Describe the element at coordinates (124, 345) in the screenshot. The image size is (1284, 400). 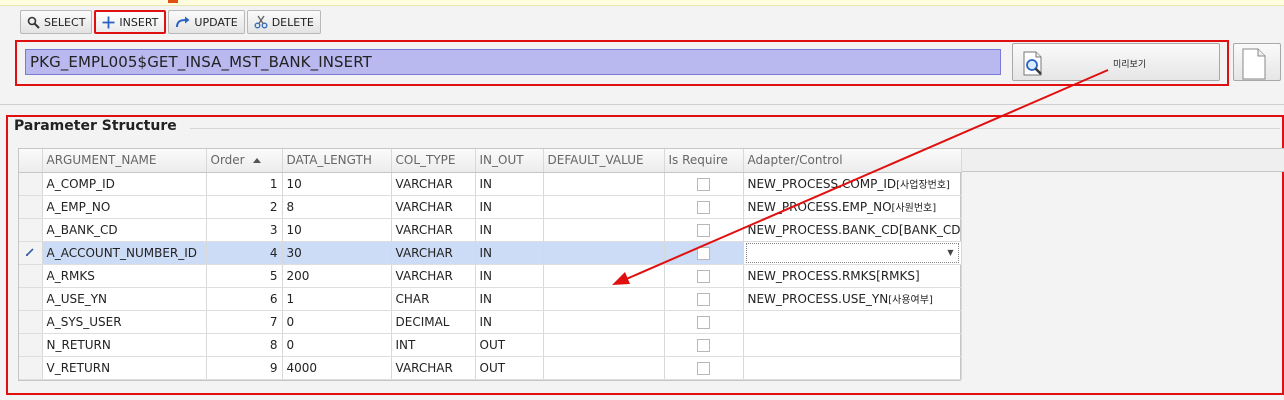
I see `cell-argument-name: N_RETURN` at that location.